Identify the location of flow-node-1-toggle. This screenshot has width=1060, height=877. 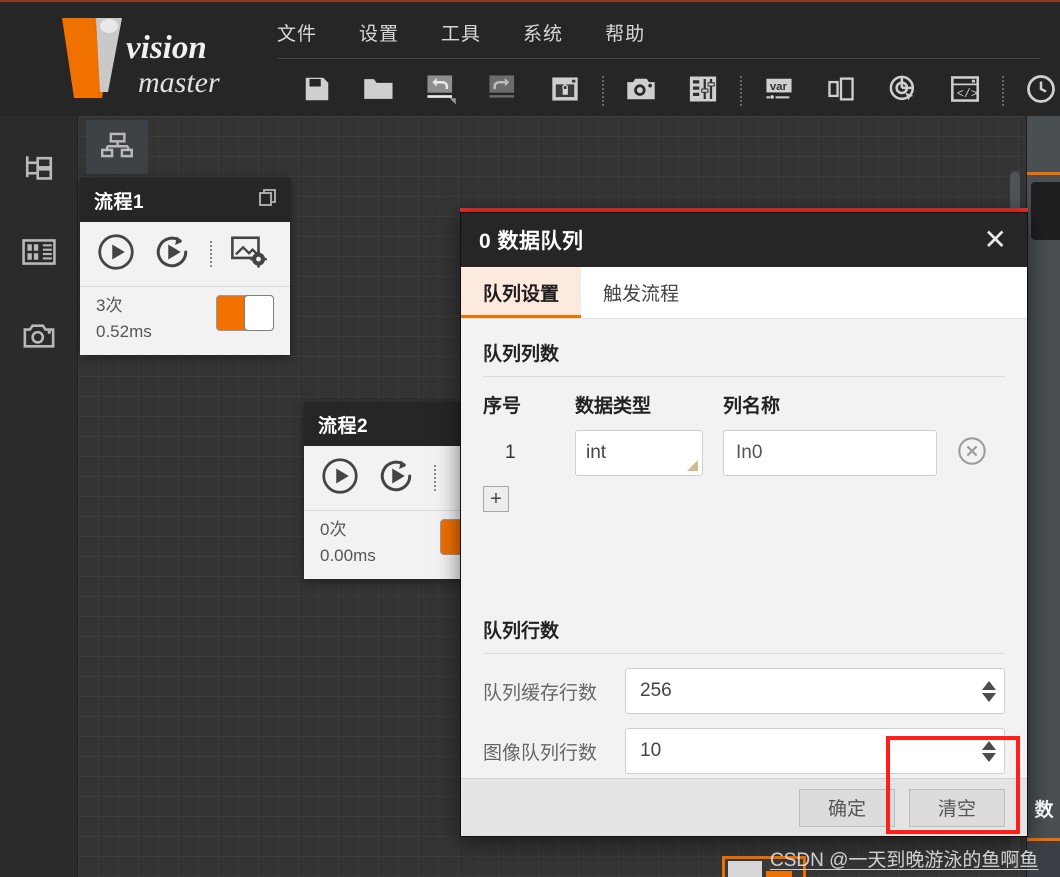
(245, 313).